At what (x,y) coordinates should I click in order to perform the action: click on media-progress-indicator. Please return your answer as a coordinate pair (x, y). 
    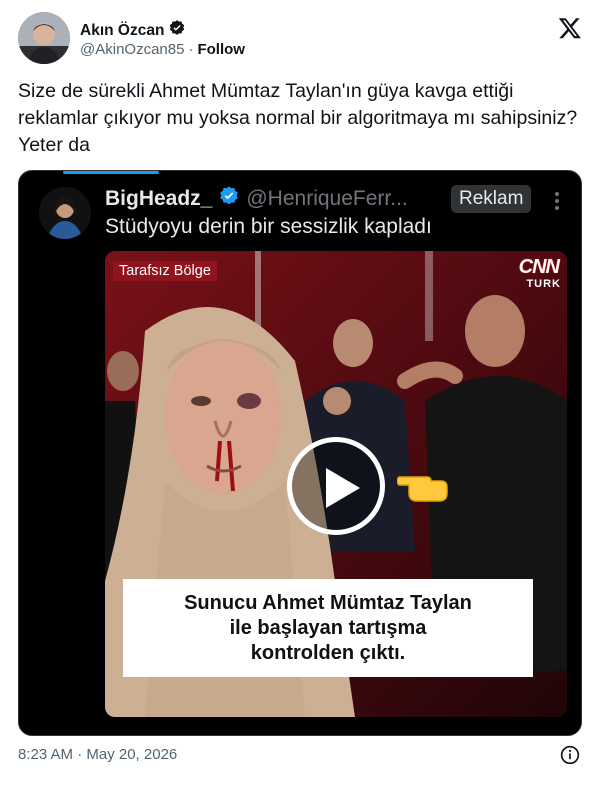
    Looking at the image, I should click on (111, 172).